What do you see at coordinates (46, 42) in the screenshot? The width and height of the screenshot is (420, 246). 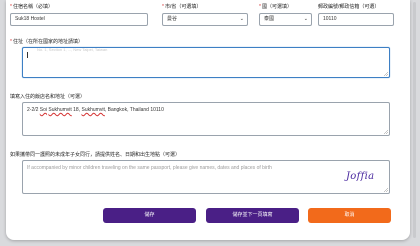 I see `home-address-label: *住址（在所在國家的地址請填）` at bounding box center [46, 42].